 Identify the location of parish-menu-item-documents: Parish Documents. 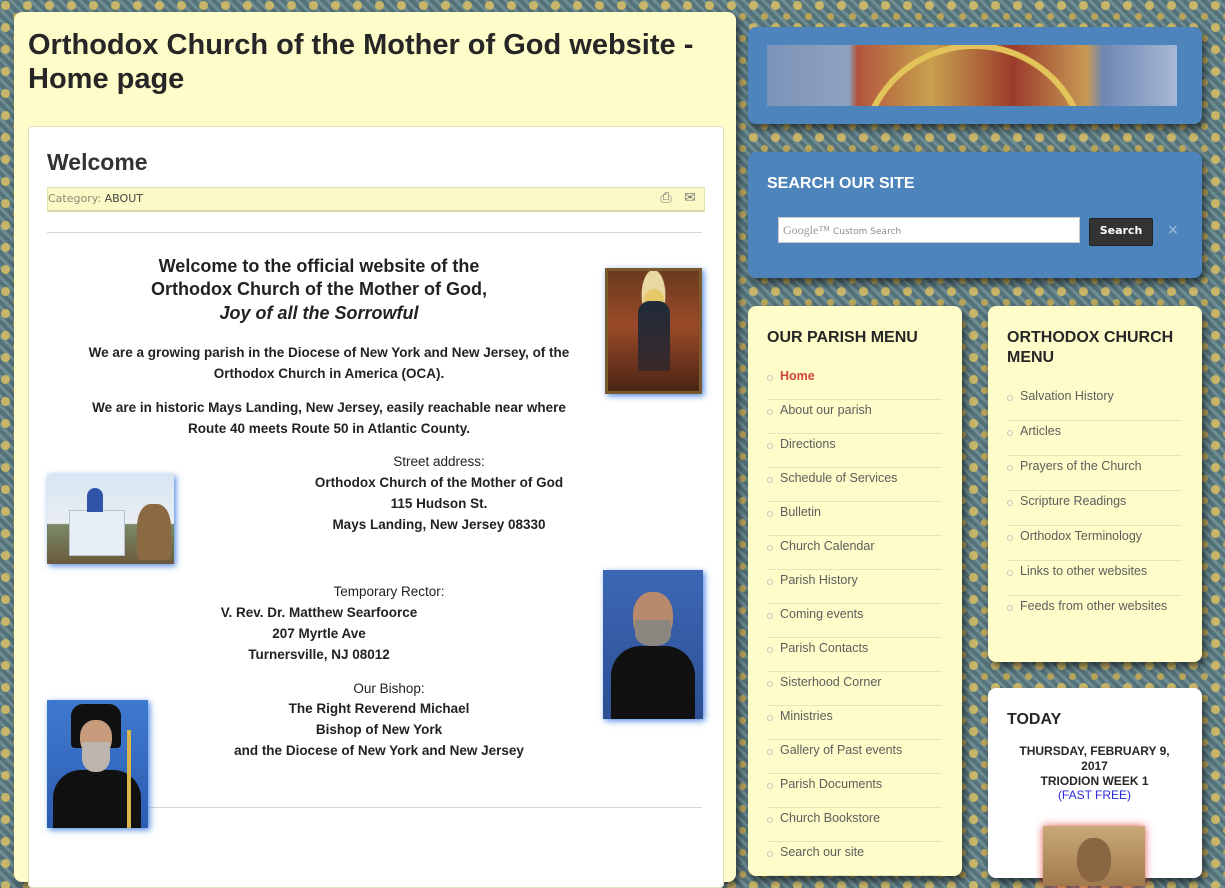
(854, 791).